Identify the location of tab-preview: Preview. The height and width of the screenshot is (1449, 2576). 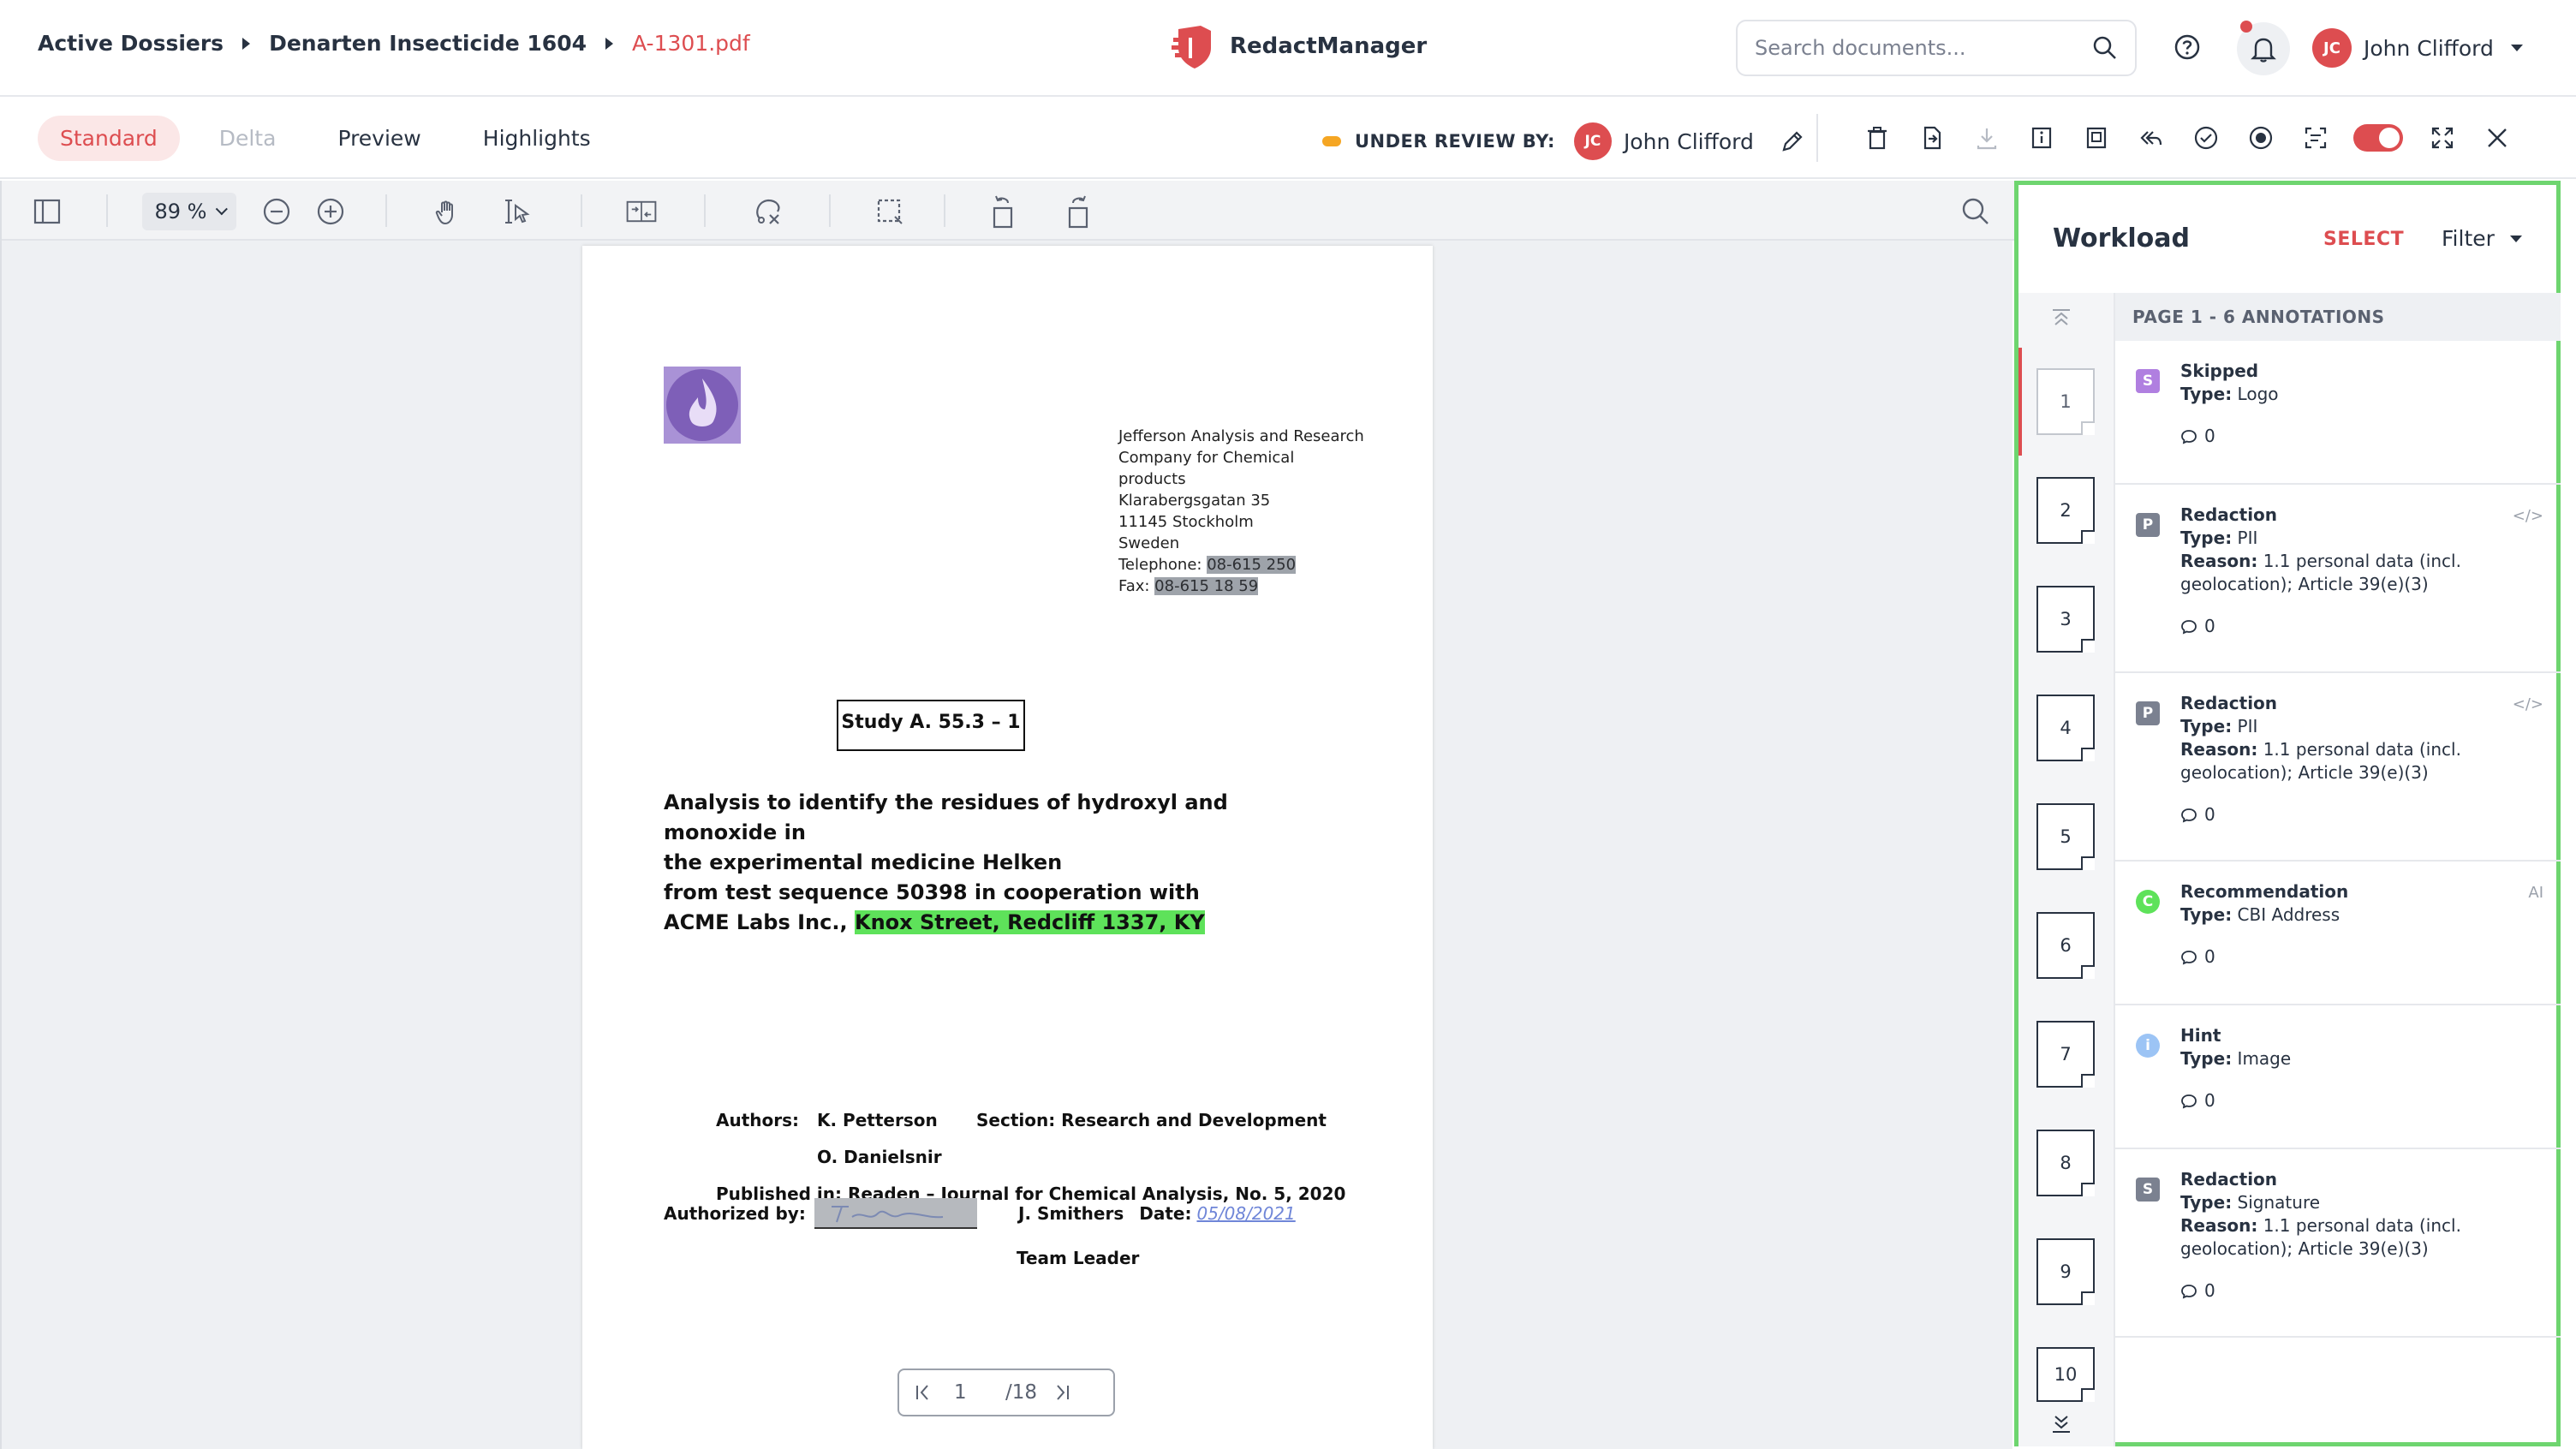
(379, 139).